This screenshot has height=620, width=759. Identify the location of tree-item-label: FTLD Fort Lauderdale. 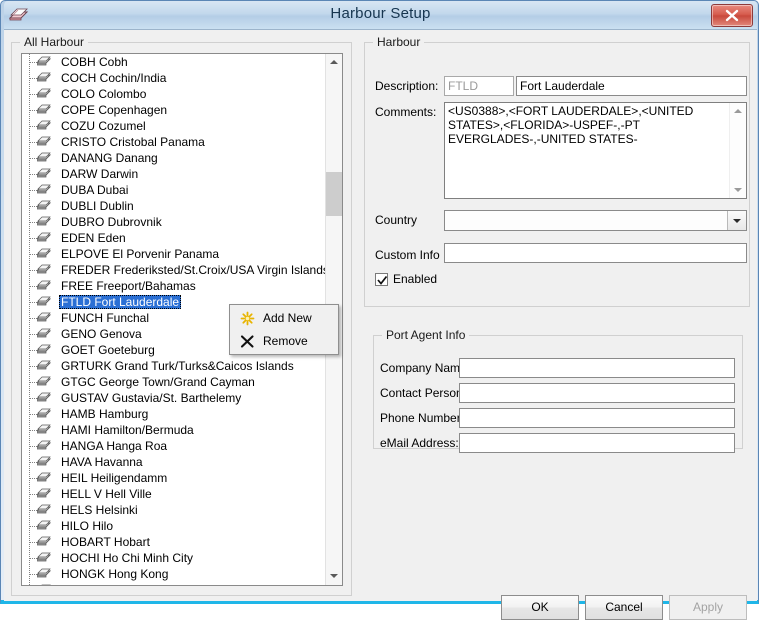
(120, 302).